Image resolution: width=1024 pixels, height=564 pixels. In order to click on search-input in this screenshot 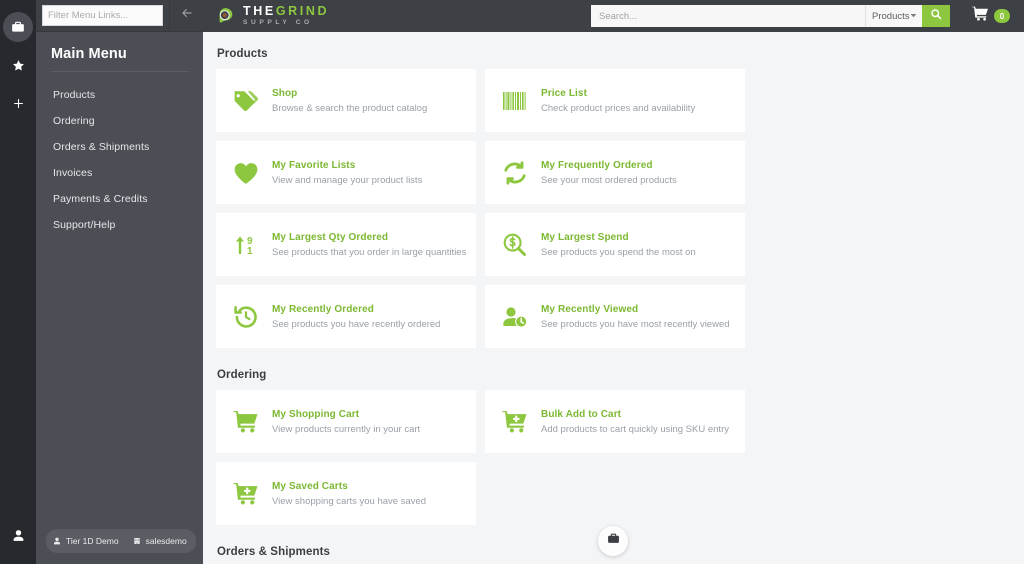, I will do `click(728, 16)`.